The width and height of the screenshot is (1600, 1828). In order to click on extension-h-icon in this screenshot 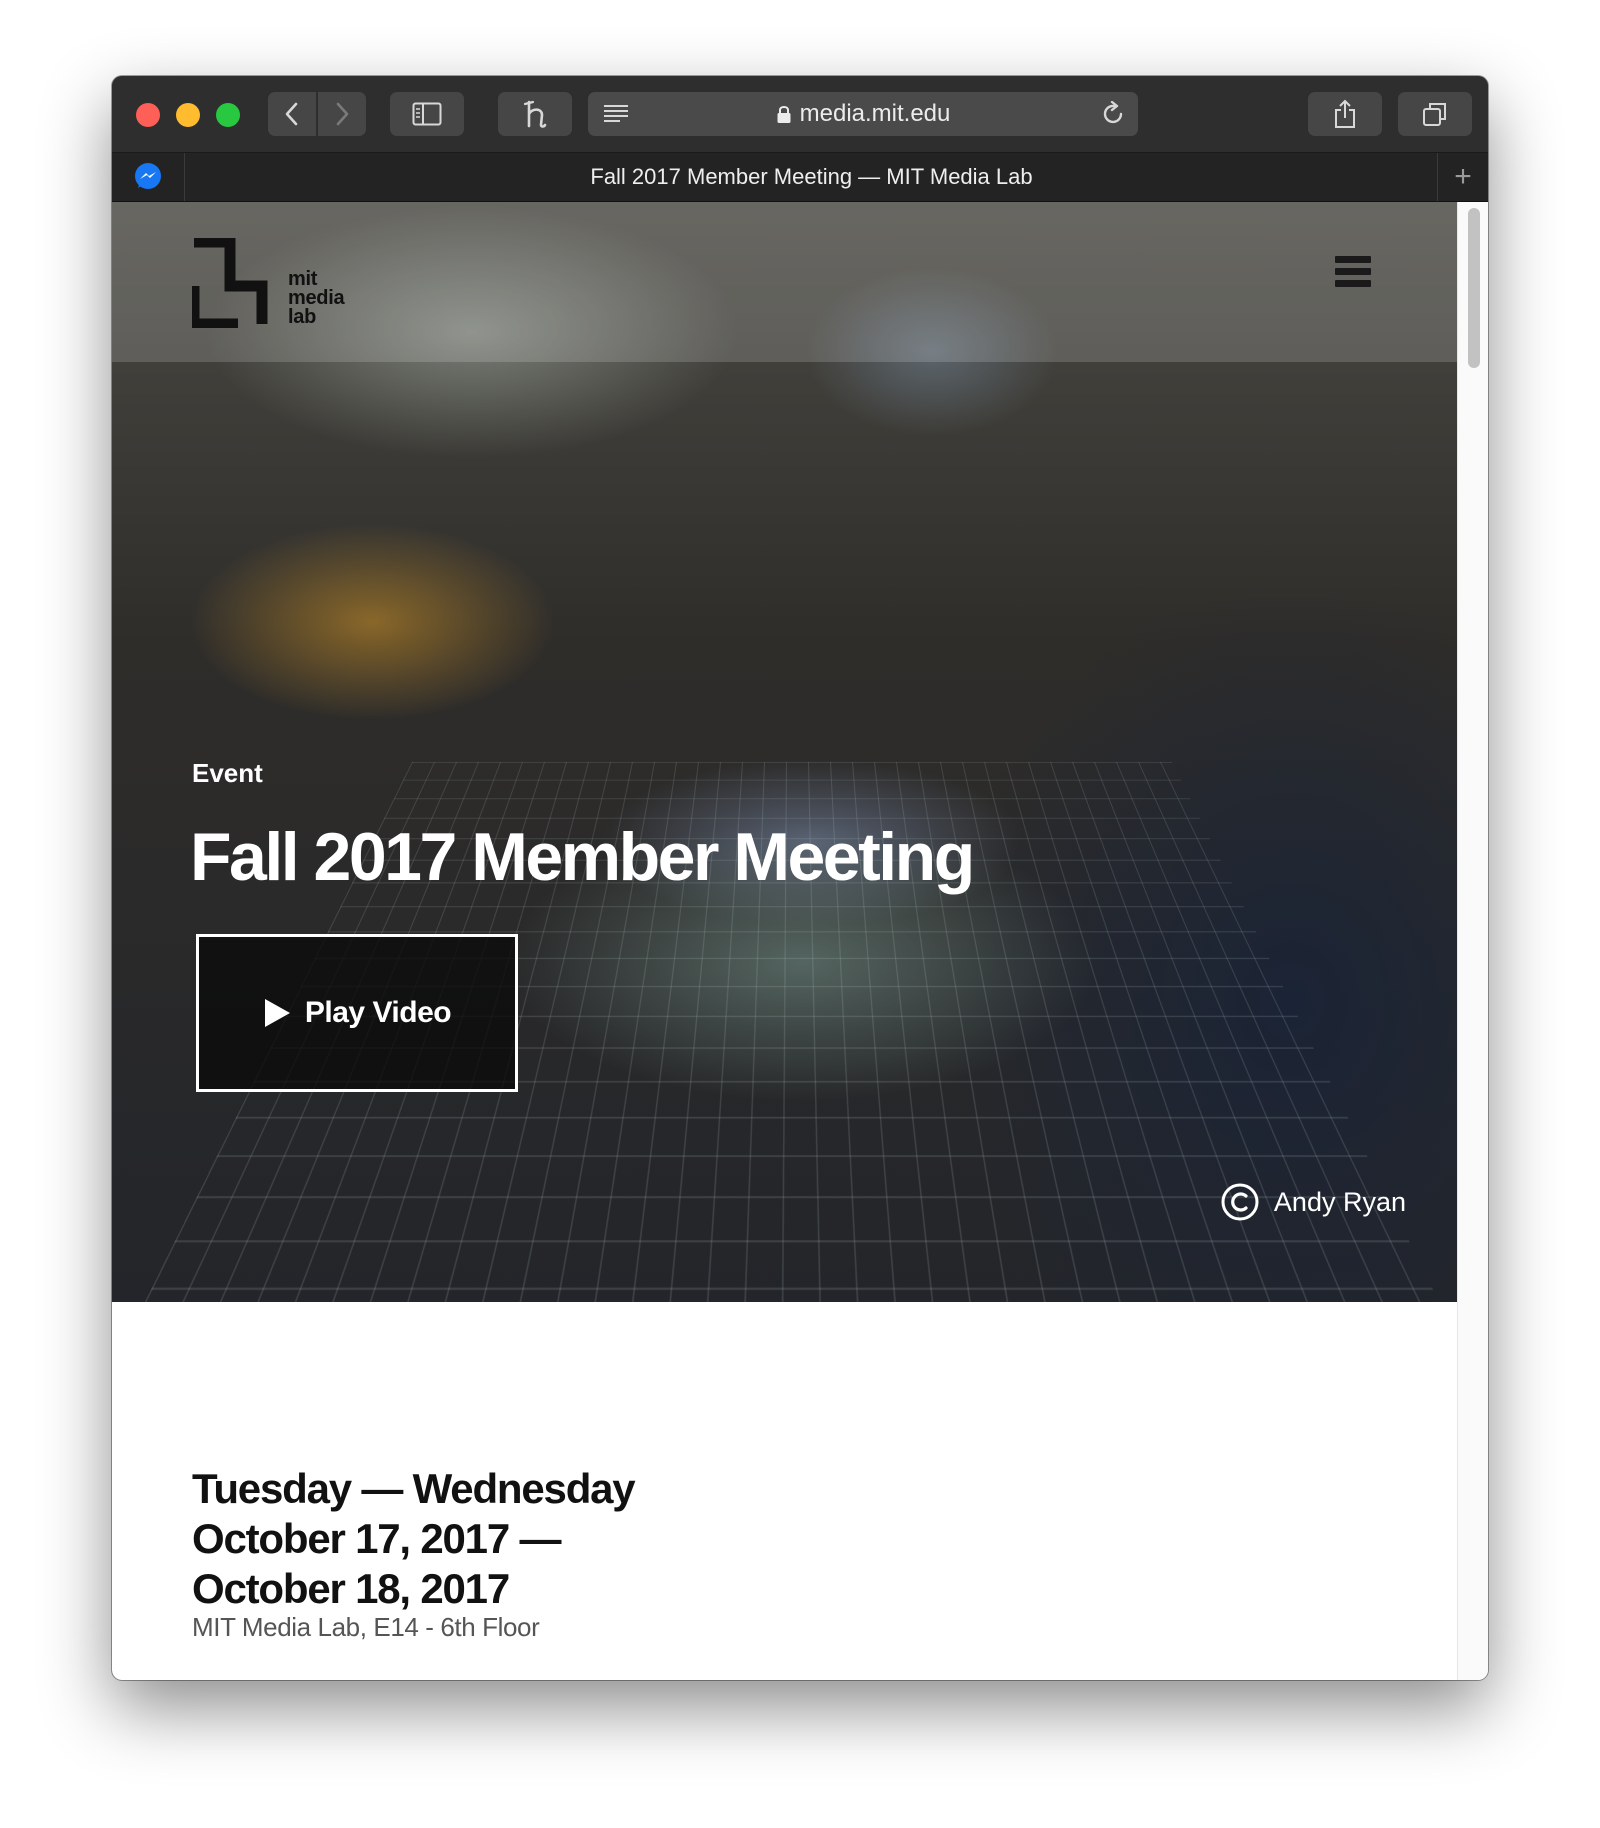, I will do `click(535, 114)`.